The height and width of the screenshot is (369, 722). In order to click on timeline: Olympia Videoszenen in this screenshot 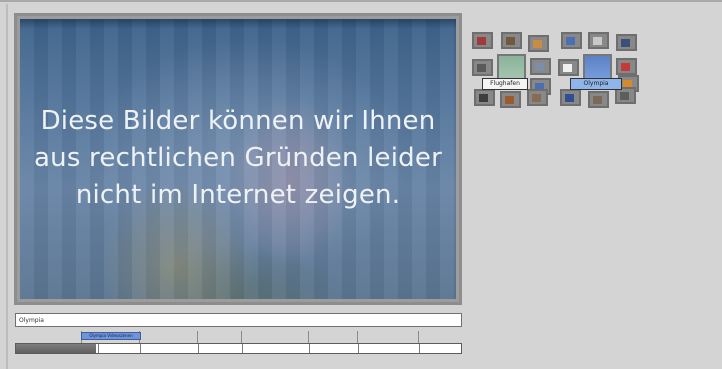, I will do `click(238, 343)`.